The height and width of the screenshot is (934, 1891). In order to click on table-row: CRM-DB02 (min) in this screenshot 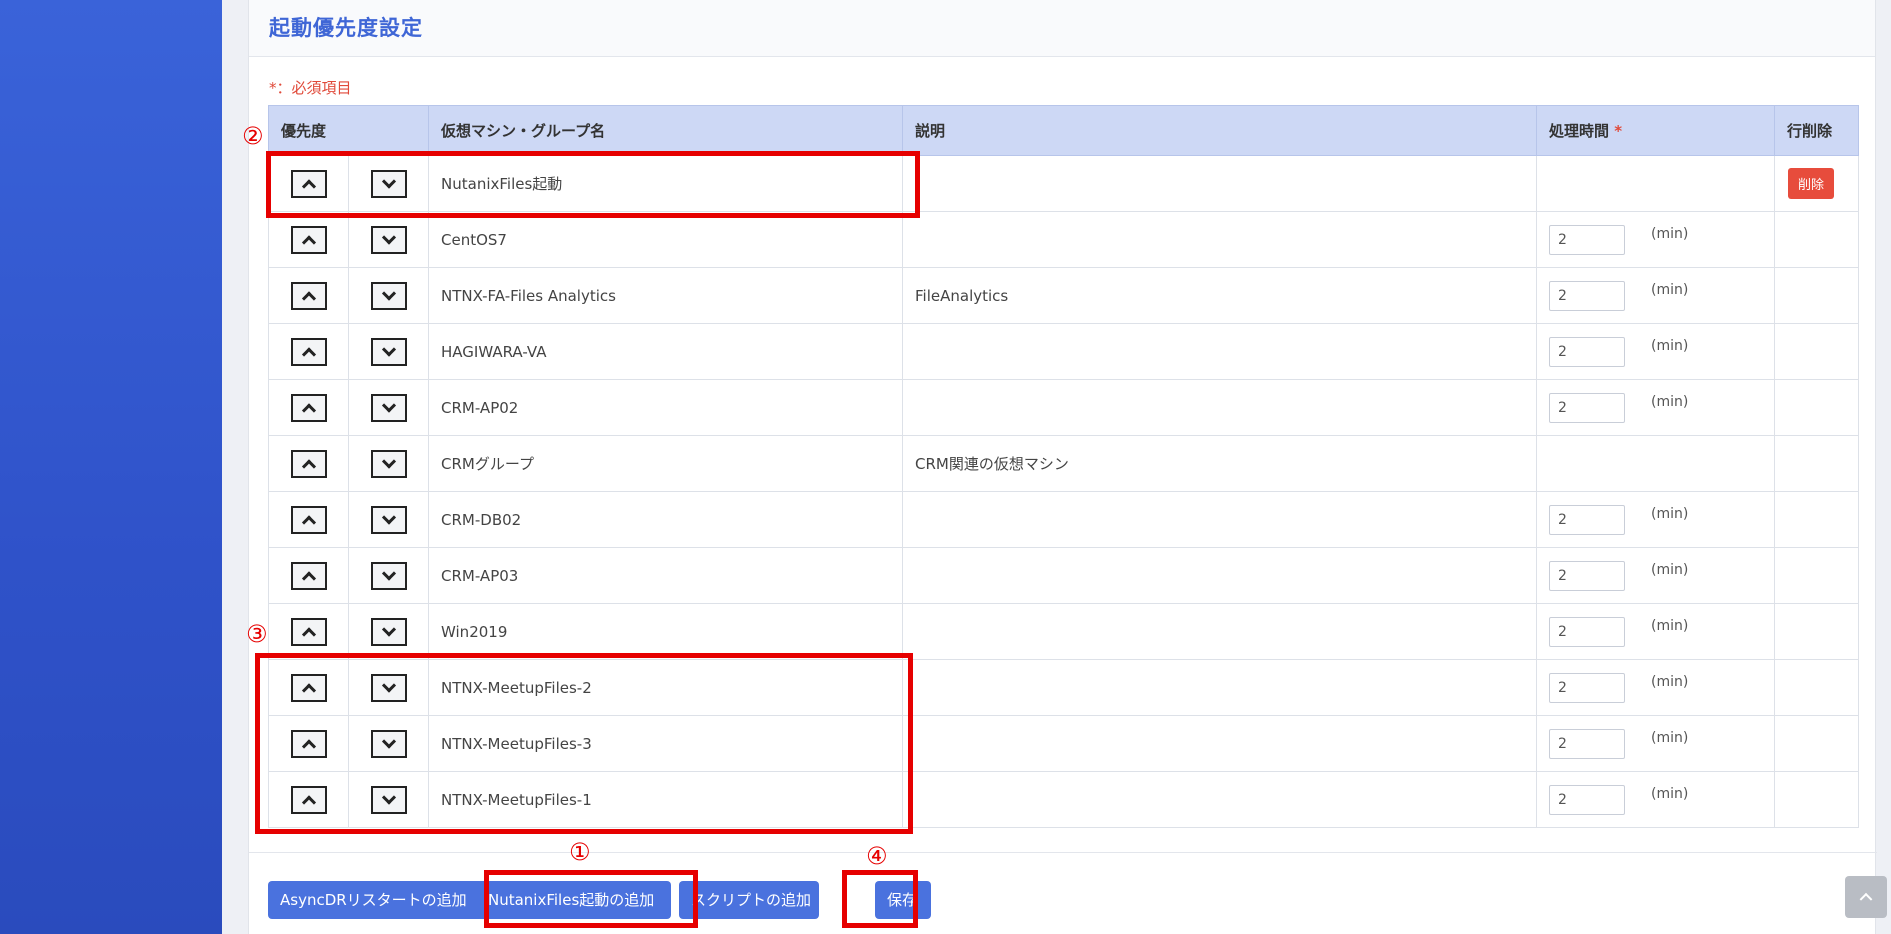, I will do `click(1064, 519)`.